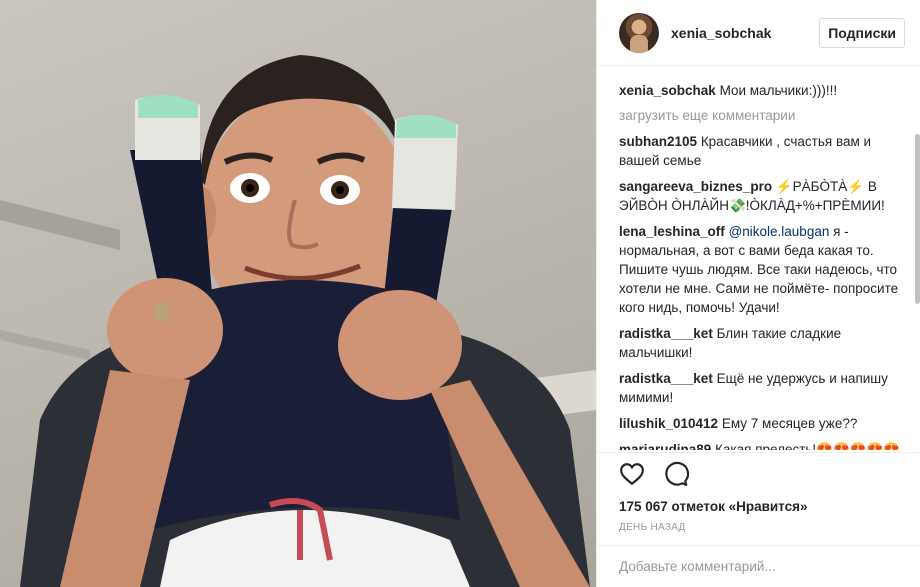  I want to click on comment-input, so click(759, 566).